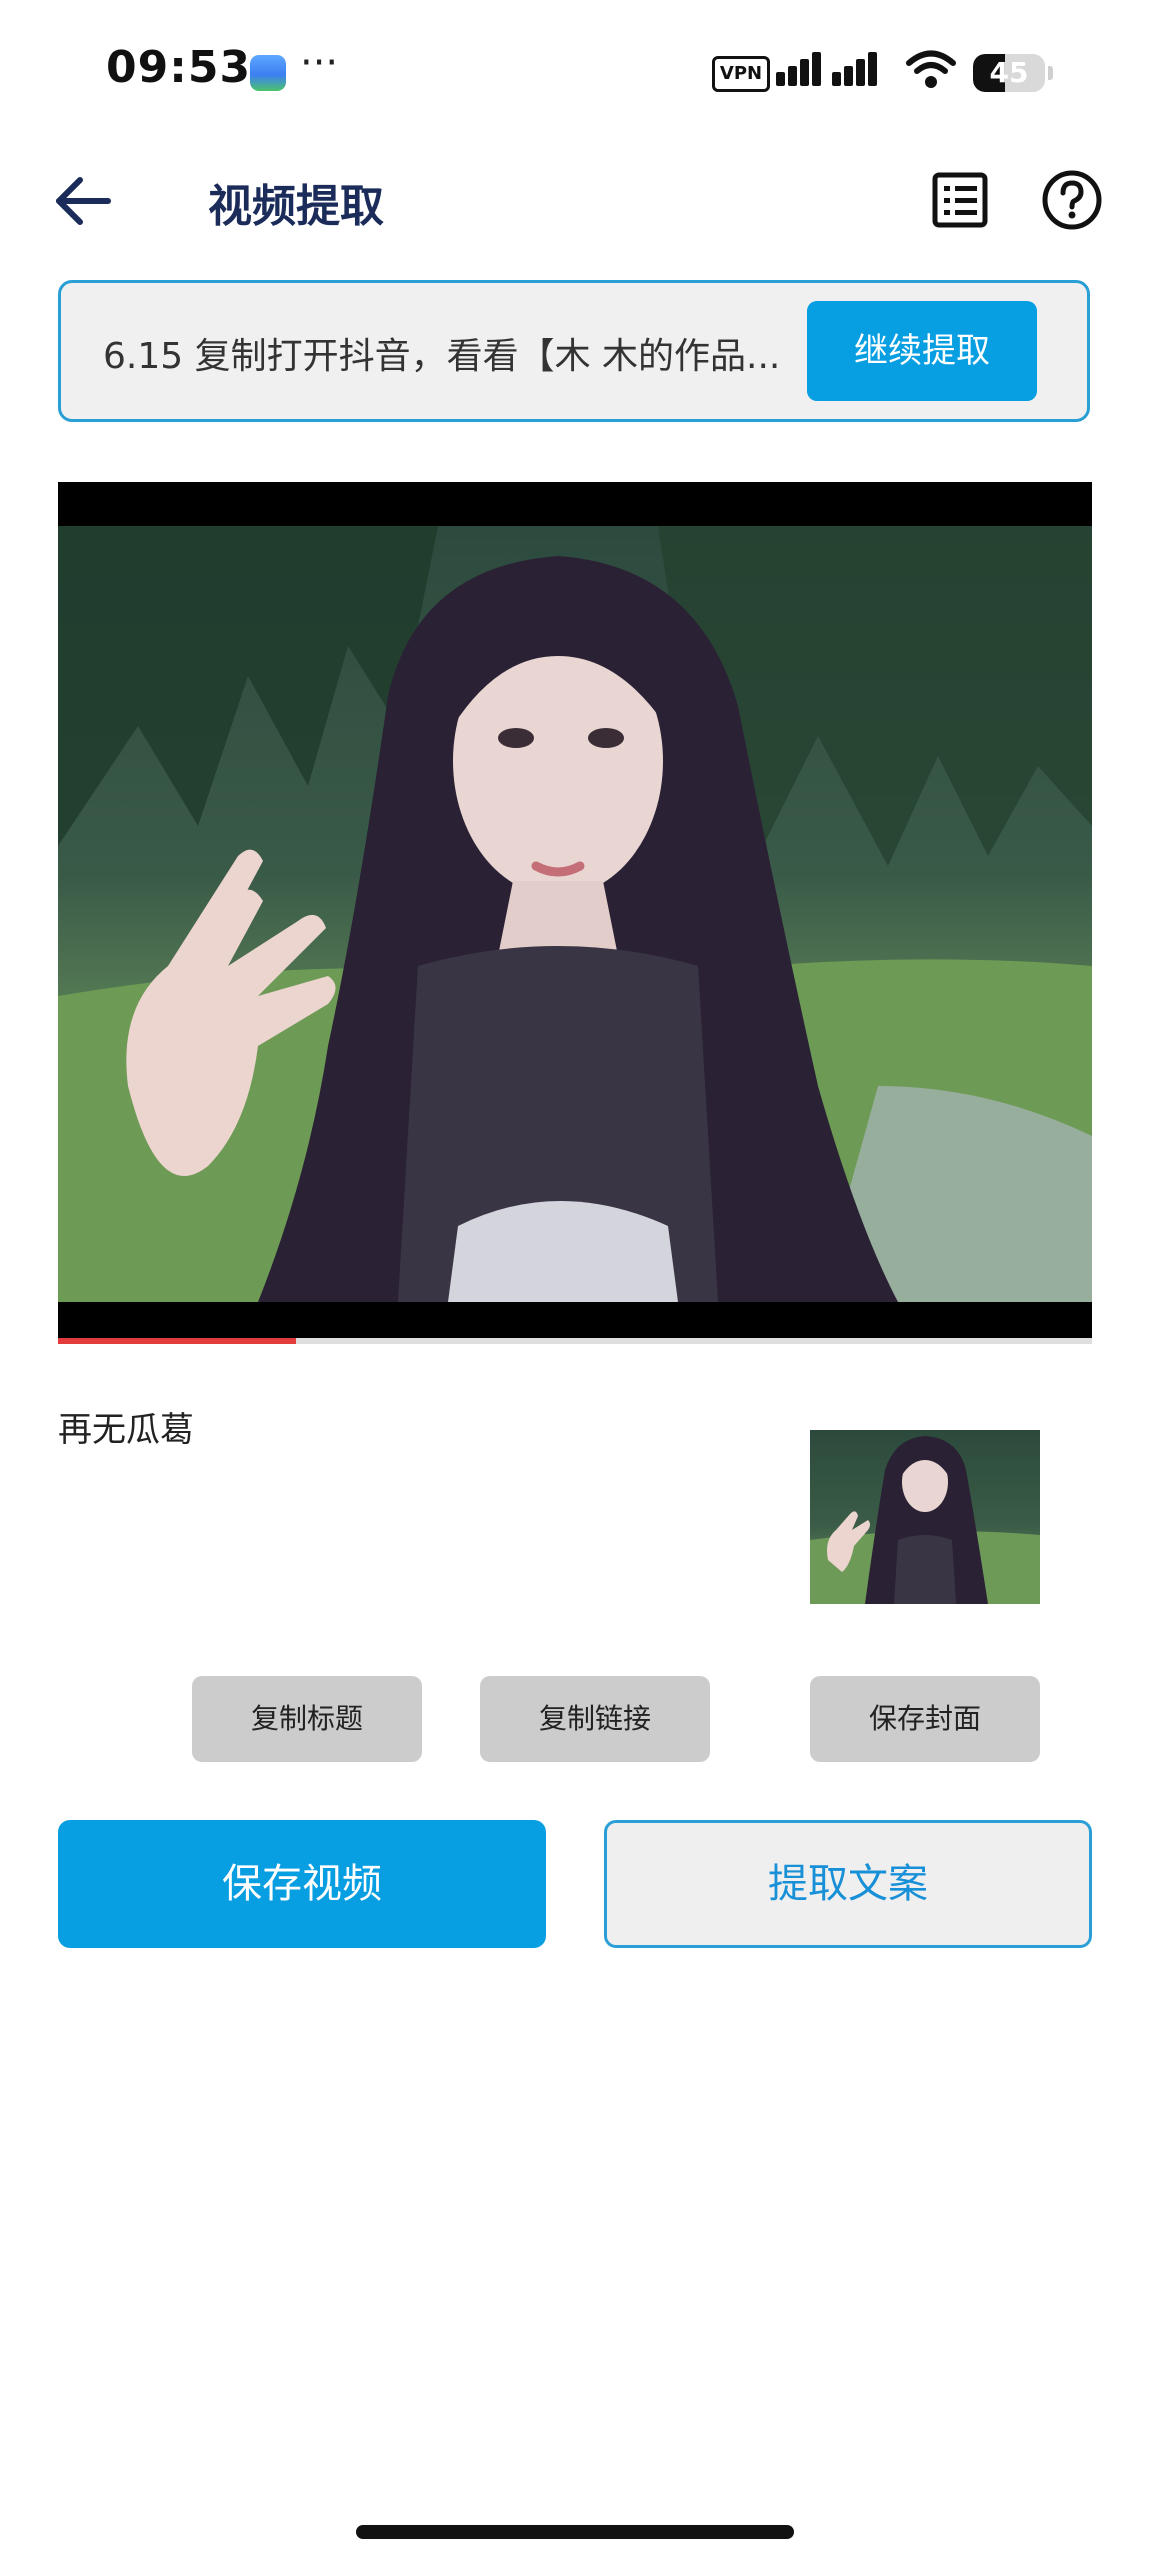 This screenshot has width=1151, height=2560. Describe the element at coordinates (575, 2532) in the screenshot. I see `home-indicator` at that location.